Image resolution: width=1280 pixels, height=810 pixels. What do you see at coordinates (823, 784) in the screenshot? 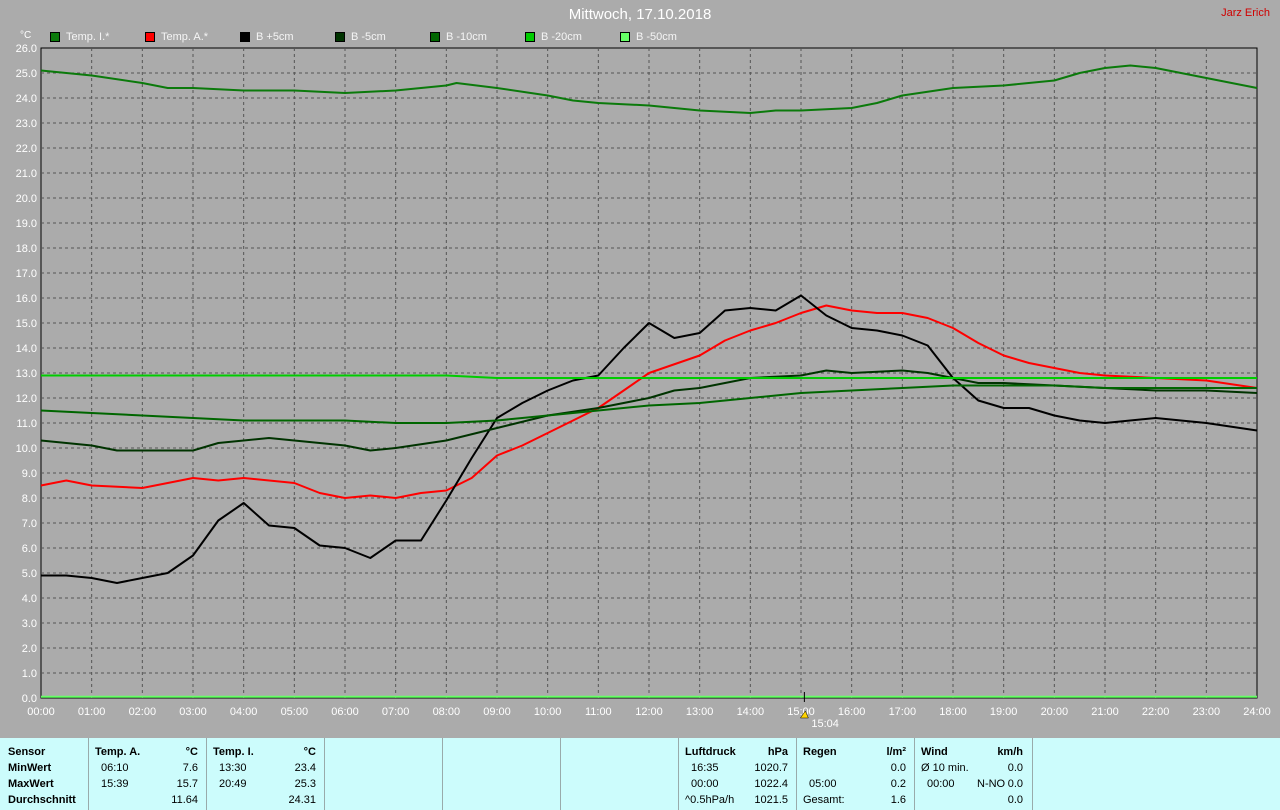
I see `rain-max-time: 05:00` at bounding box center [823, 784].